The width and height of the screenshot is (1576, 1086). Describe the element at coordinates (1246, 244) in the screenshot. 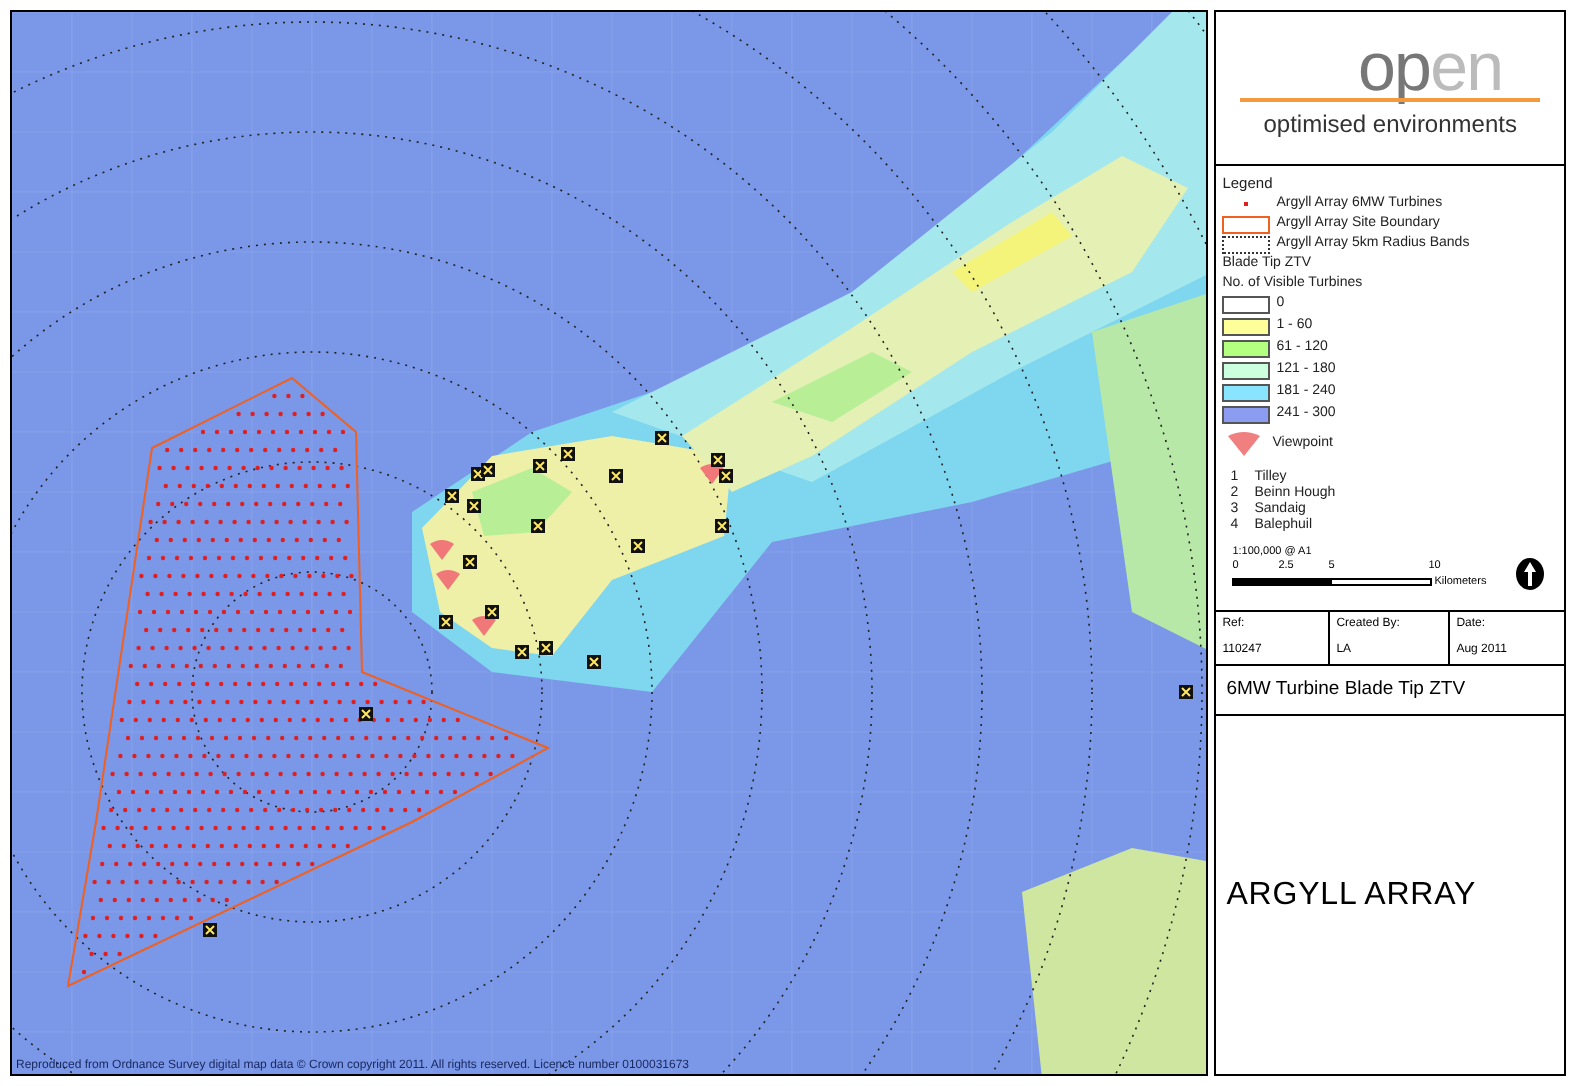

I see `radius-band-swatch` at that location.